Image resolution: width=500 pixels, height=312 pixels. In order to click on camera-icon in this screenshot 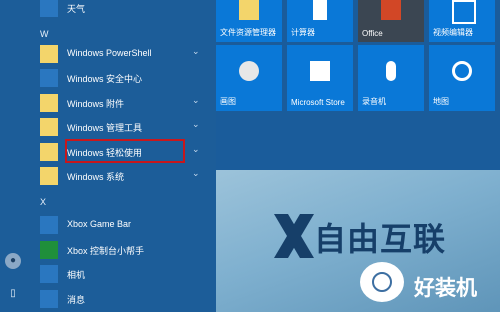, I will do `click(49, 274)`.